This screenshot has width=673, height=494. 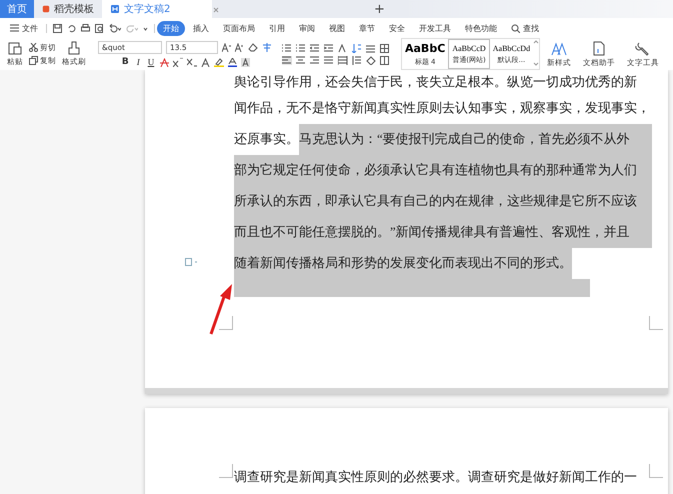 What do you see at coordinates (287, 60) in the screenshot?
I see `align-left-icon` at bounding box center [287, 60].